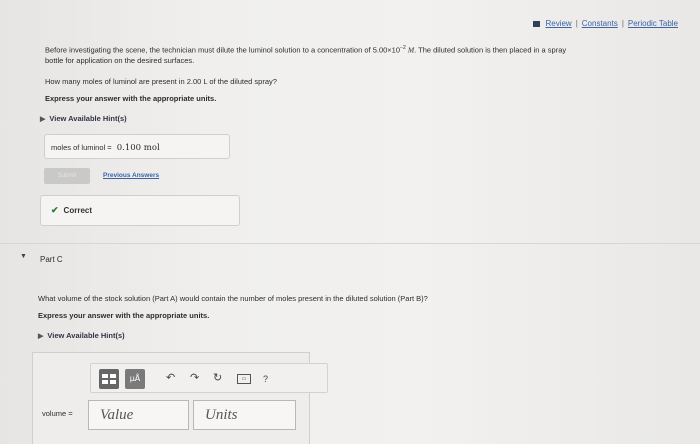  I want to click on answer-editor: μÅ ↶ ↷ ↻ ▭ ?, so click(180, 398).